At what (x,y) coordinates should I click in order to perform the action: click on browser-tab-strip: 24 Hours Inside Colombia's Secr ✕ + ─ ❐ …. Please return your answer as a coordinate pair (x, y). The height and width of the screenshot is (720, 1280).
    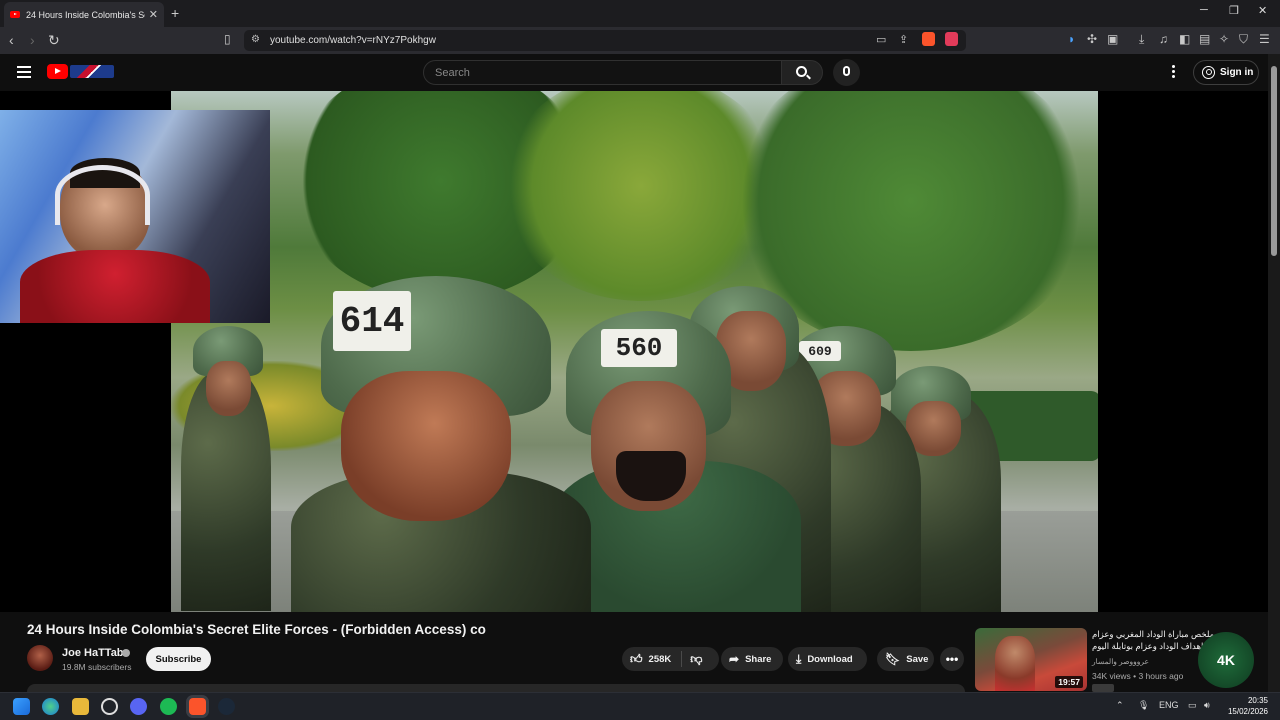
    Looking at the image, I should click on (640, 13).